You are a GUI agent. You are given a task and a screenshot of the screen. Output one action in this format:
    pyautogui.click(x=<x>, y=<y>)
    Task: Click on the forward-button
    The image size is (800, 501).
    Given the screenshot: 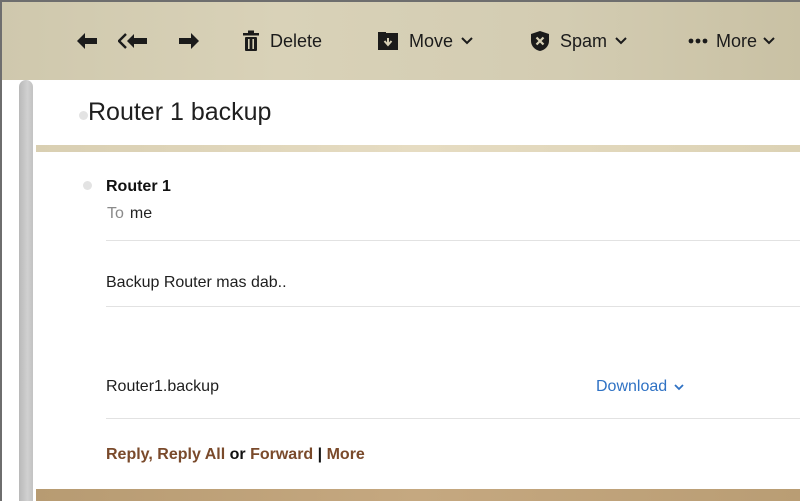 What is the action you would take?
    pyautogui.click(x=189, y=41)
    